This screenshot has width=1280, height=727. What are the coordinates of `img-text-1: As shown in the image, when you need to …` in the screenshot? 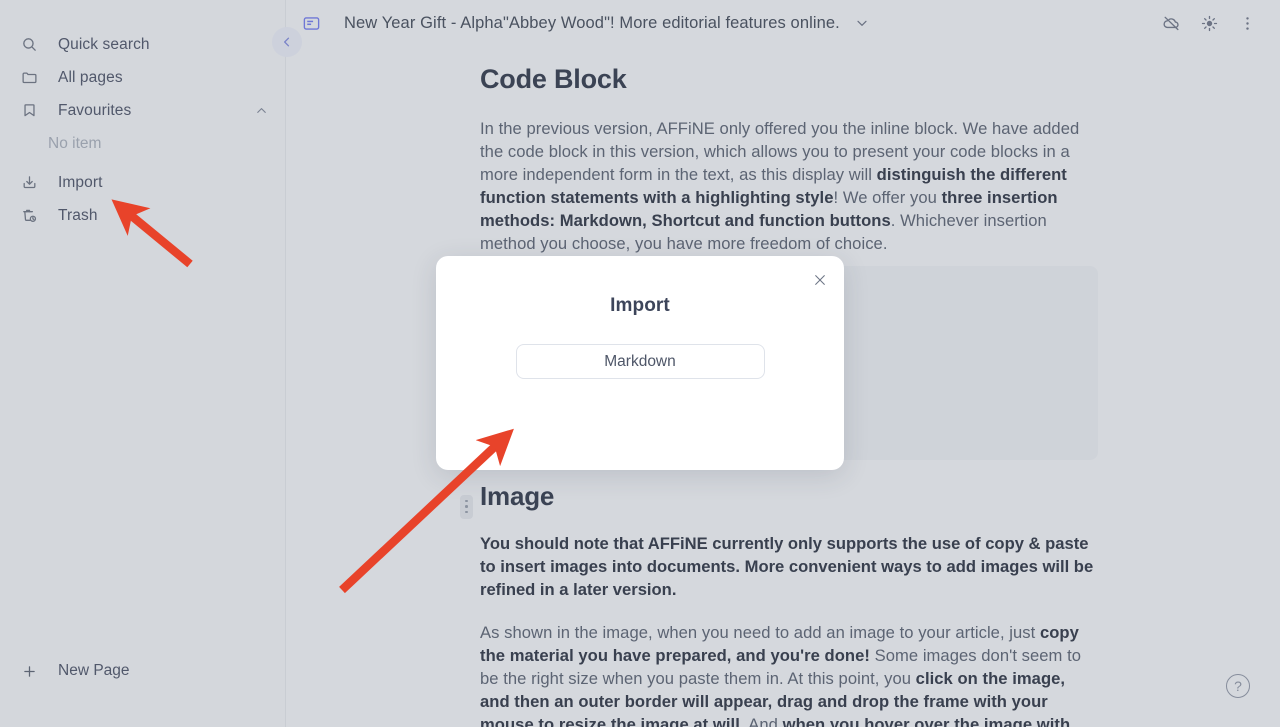 It's located at (760, 632).